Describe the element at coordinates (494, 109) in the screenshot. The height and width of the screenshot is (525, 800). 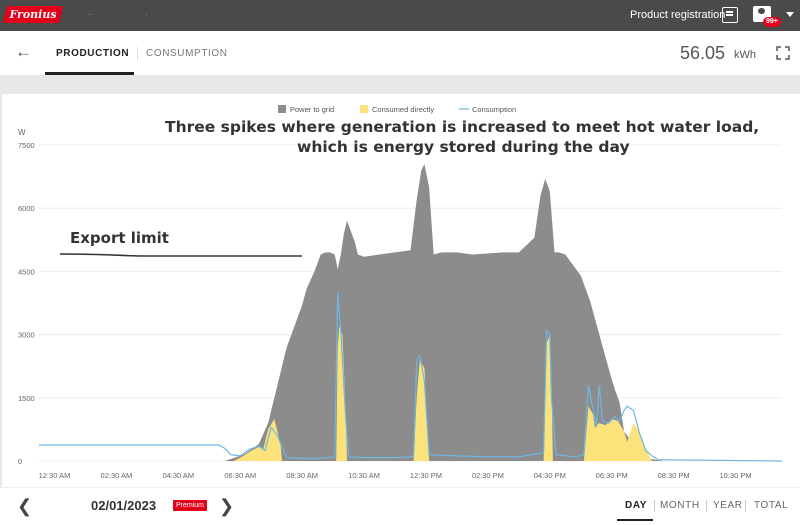
I see `legend-label-consumption: Consumption` at that location.